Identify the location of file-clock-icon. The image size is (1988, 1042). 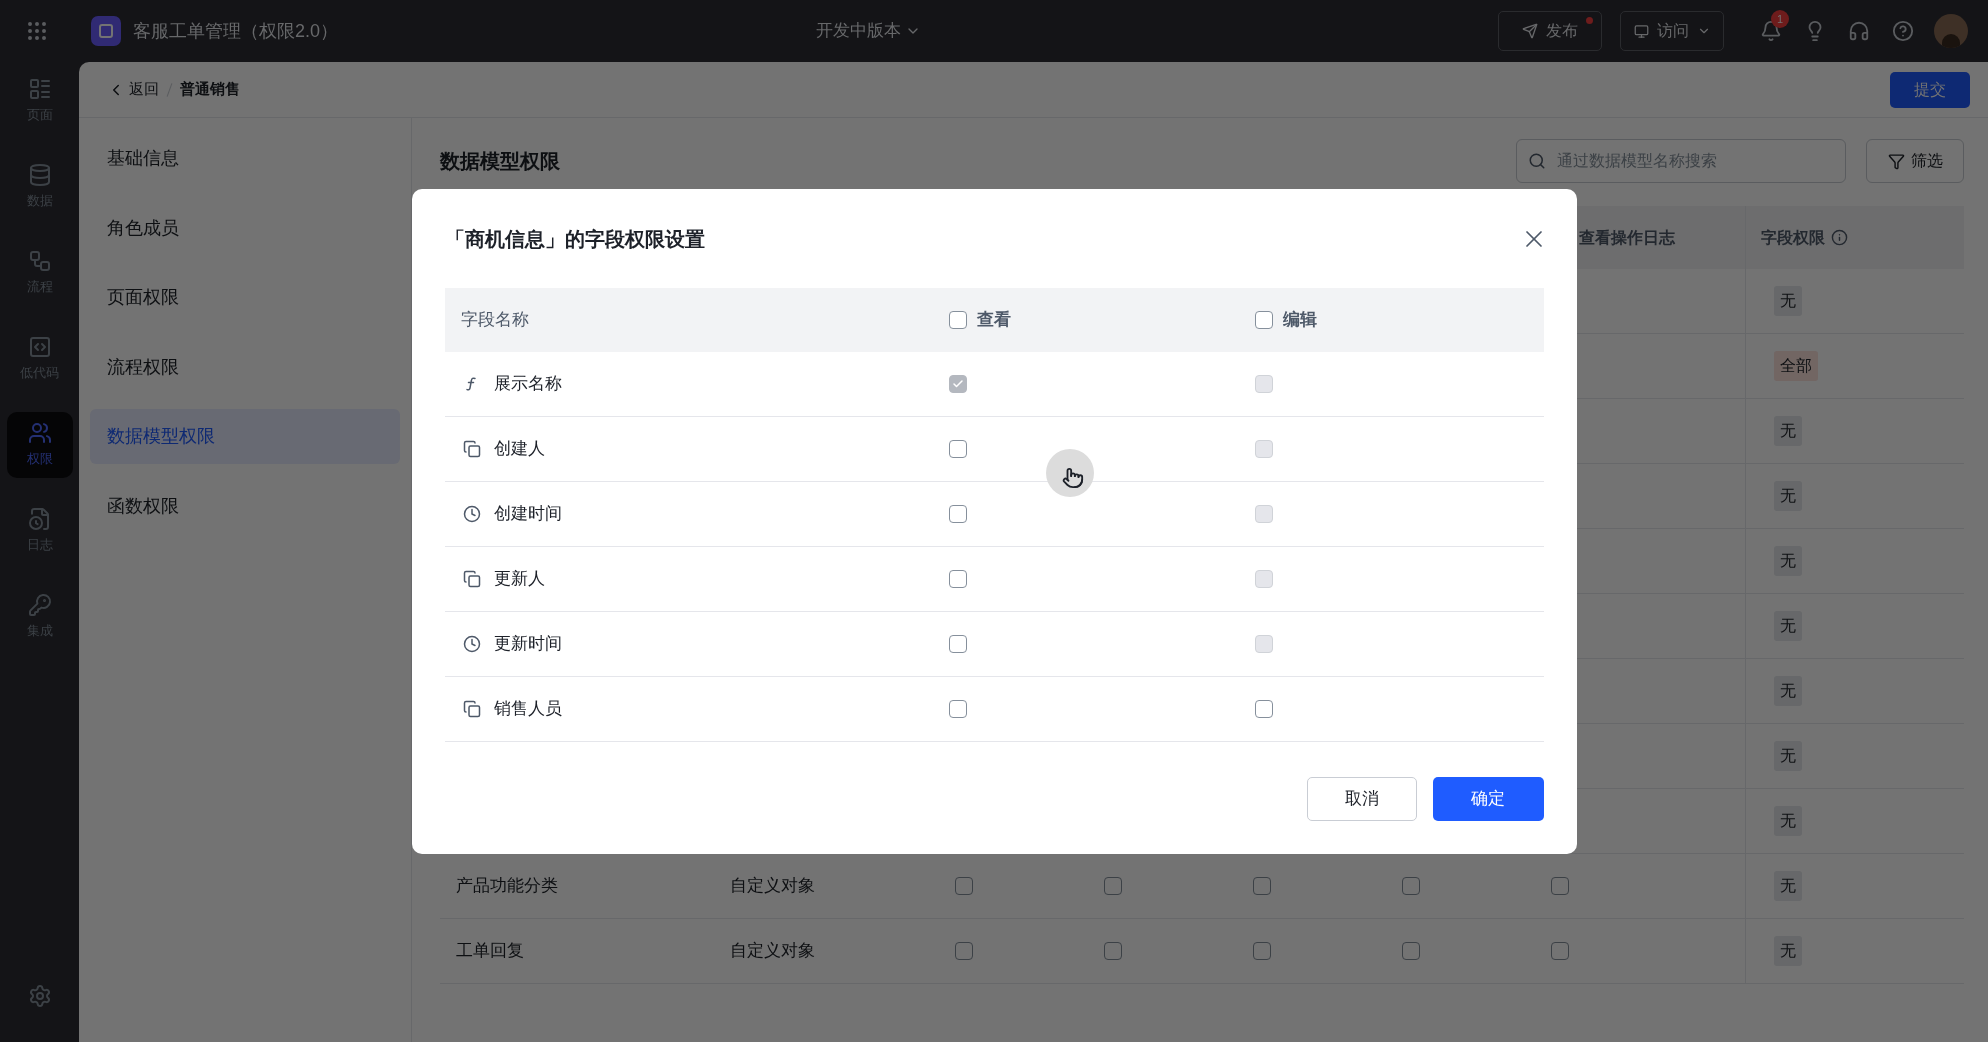
(39, 519).